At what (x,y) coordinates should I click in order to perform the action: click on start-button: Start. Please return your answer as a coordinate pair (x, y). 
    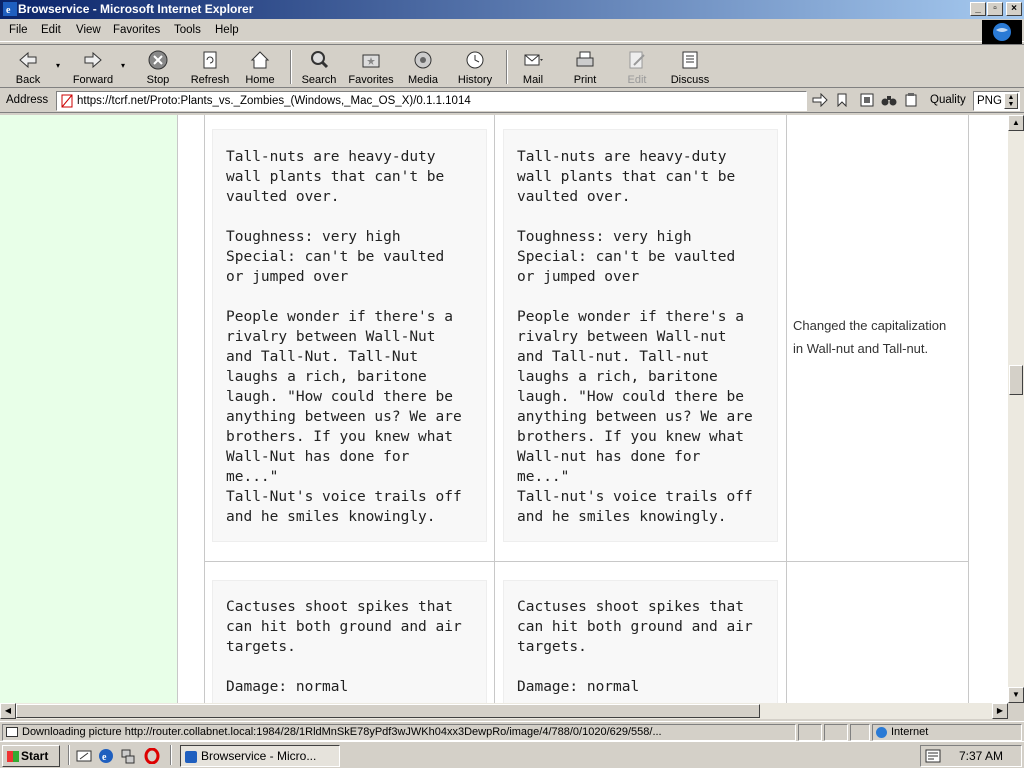
    Looking at the image, I should click on (31, 756).